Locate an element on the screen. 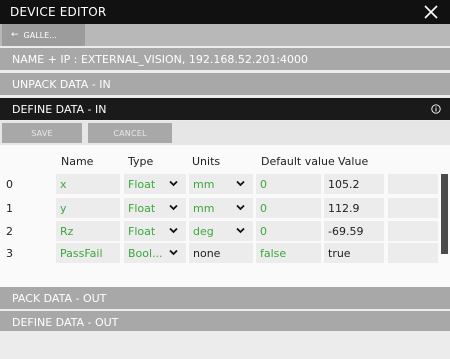  name-field: Rz is located at coordinates (88, 231).